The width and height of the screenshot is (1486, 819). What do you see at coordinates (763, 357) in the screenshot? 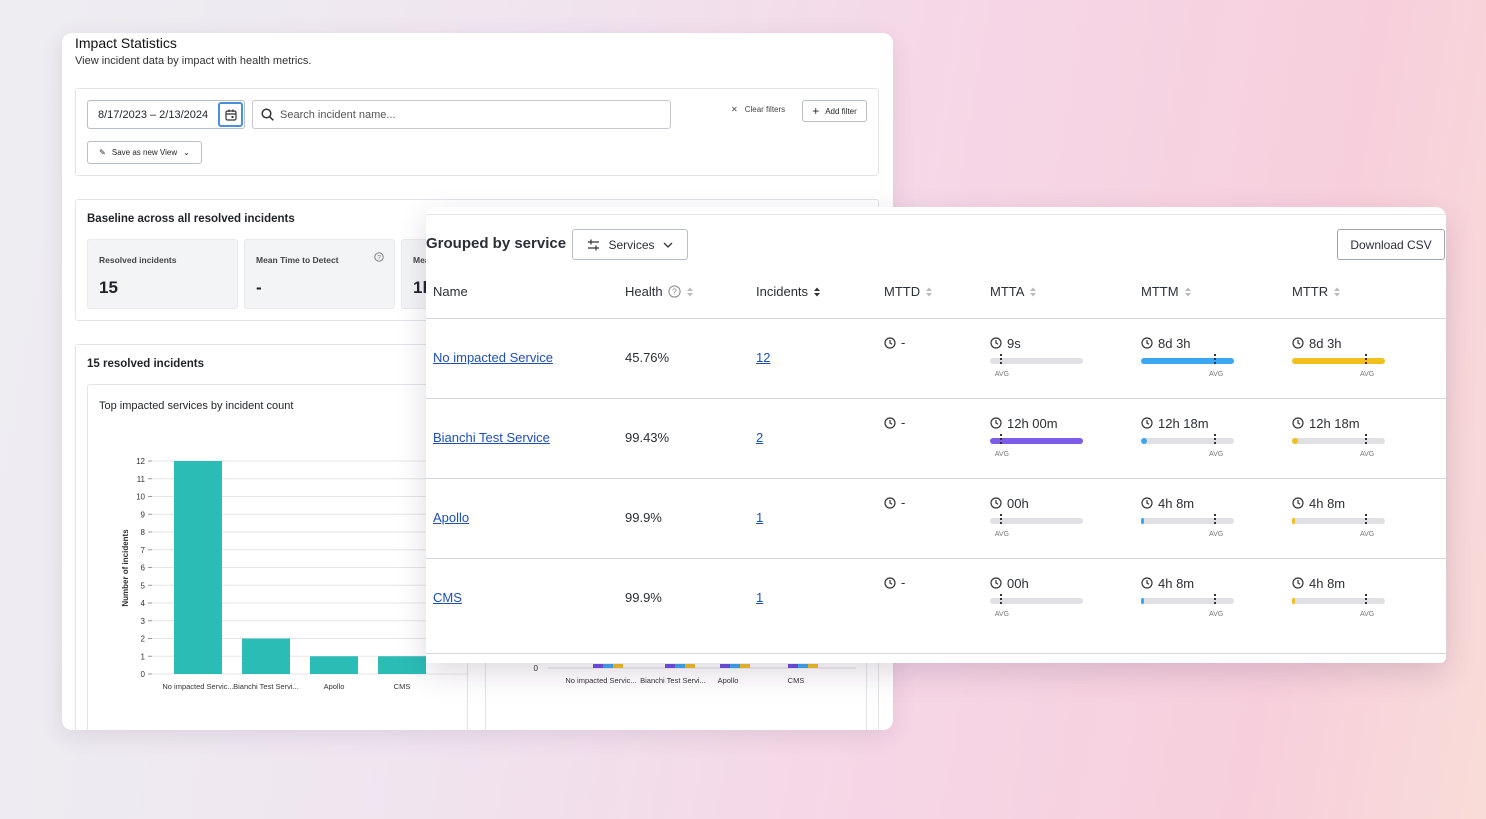
I see `incidents-link: 12` at bounding box center [763, 357].